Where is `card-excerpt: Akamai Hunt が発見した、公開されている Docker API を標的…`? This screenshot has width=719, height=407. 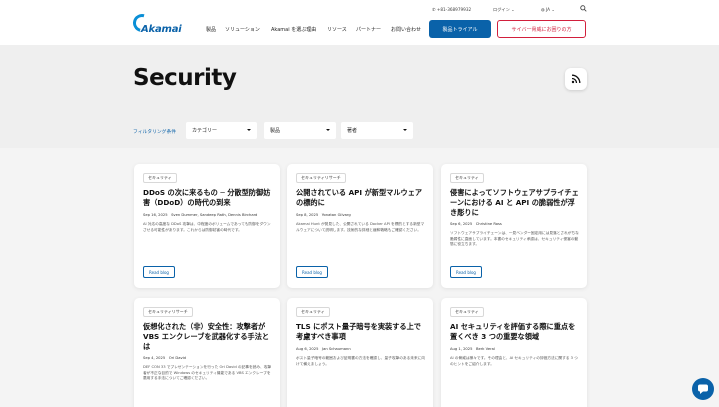
card-excerpt: Akamai Hunt が発見した、公開されている Docker API を標的… is located at coordinates (360, 227).